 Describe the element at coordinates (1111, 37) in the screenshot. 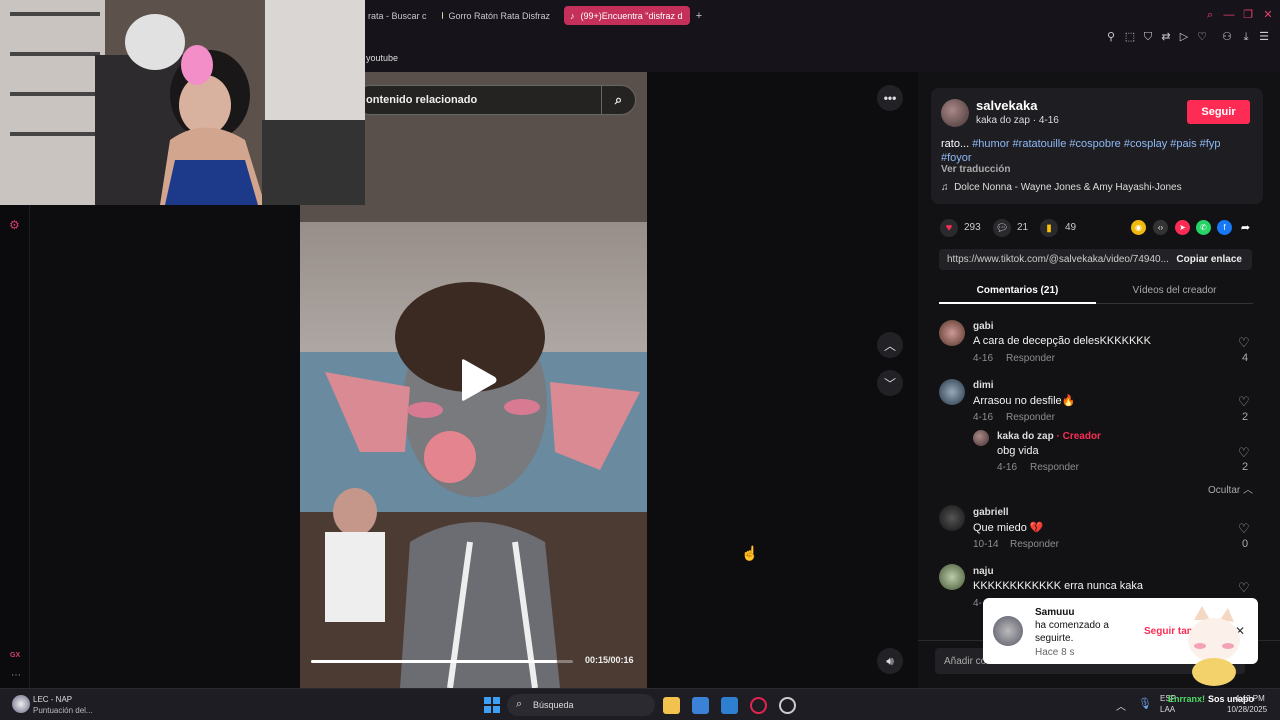

I see `pin-icon: ⚲` at that location.